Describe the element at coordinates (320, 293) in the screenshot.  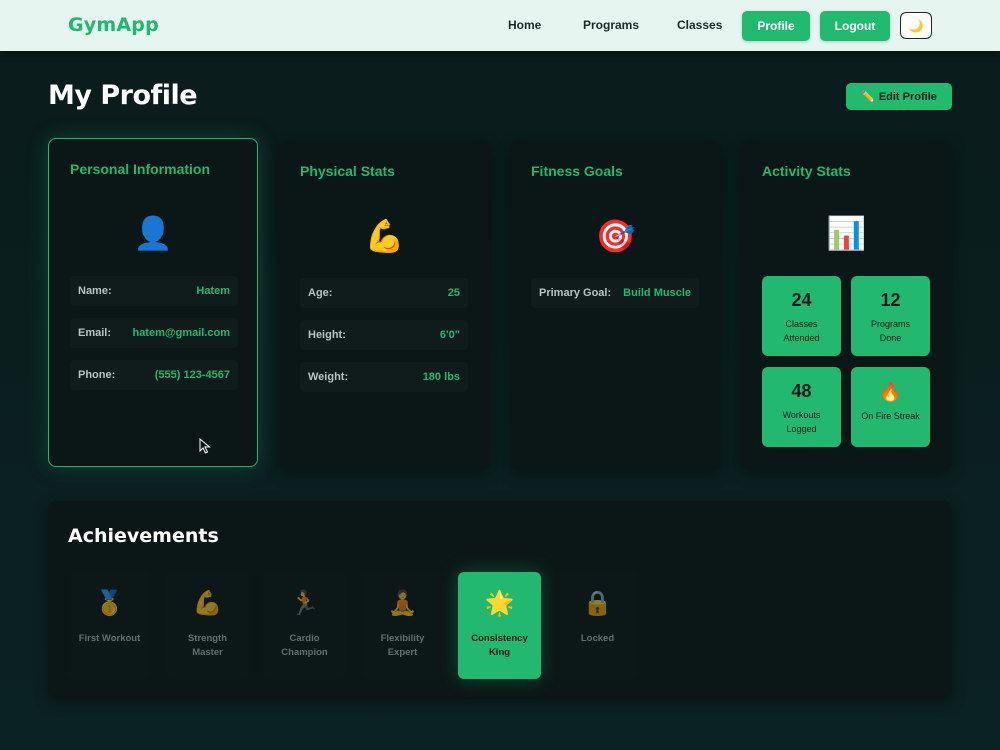
I see `row-label: Age:` at that location.